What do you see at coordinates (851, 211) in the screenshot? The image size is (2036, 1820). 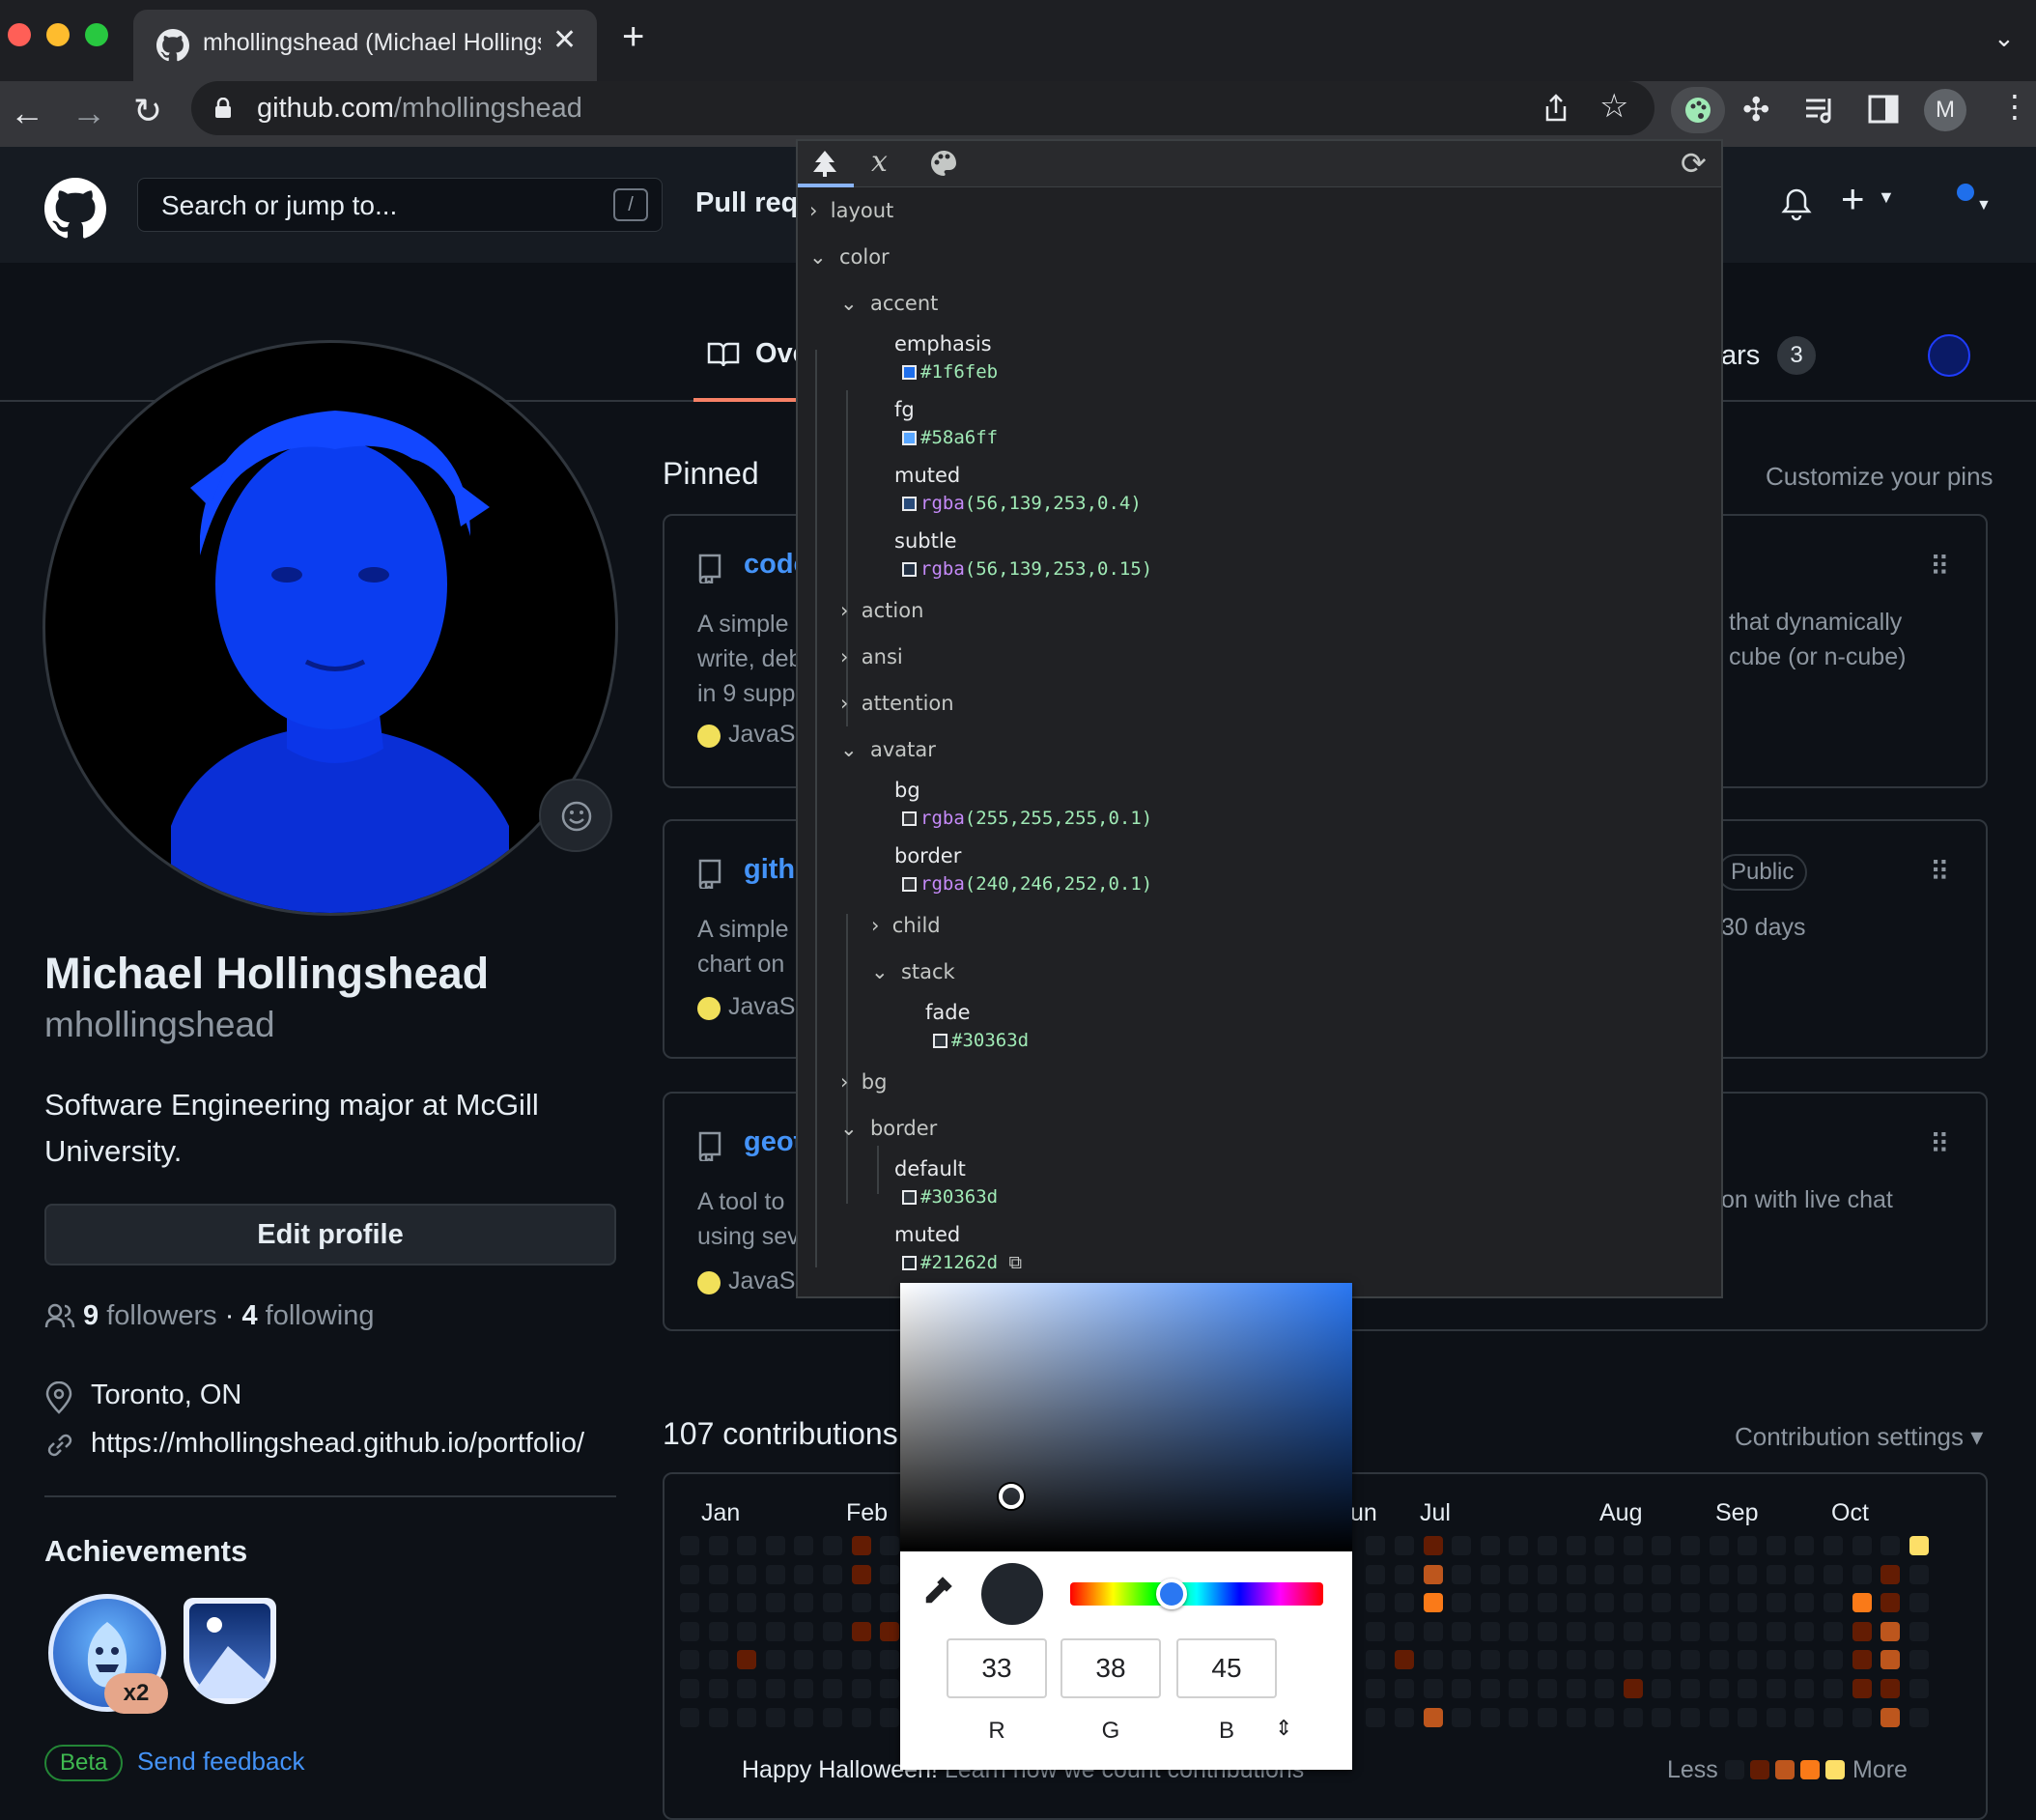 I see `tree-node-layout: › layout` at bounding box center [851, 211].